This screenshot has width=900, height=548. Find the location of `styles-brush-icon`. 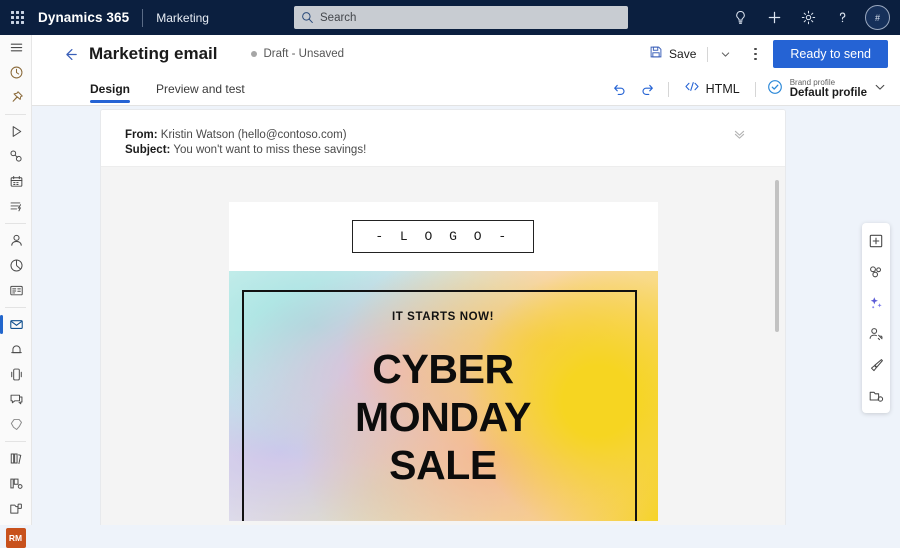

styles-brush-icon is located at coordinates (876, 364).